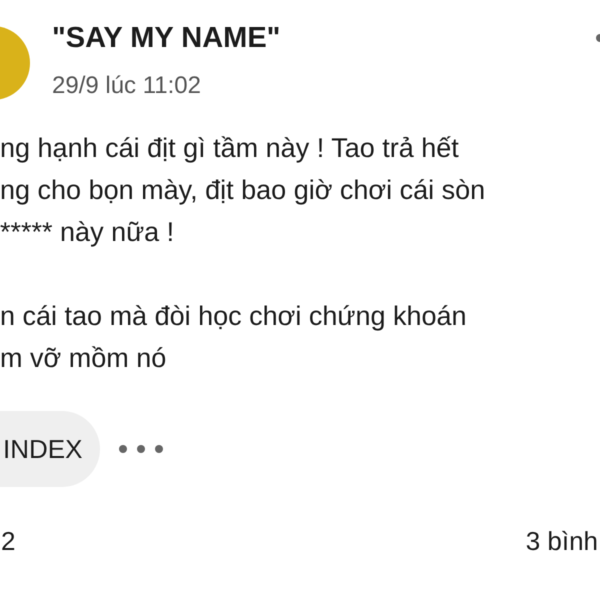 Image resolution: width=600 pixels, height=600 pixels. Describe the element at coordinates (243, 190) in the screenshot. I see `post-text-line: ng cho bọn mày, địt bao giờ chơi cái sòn` at that location.